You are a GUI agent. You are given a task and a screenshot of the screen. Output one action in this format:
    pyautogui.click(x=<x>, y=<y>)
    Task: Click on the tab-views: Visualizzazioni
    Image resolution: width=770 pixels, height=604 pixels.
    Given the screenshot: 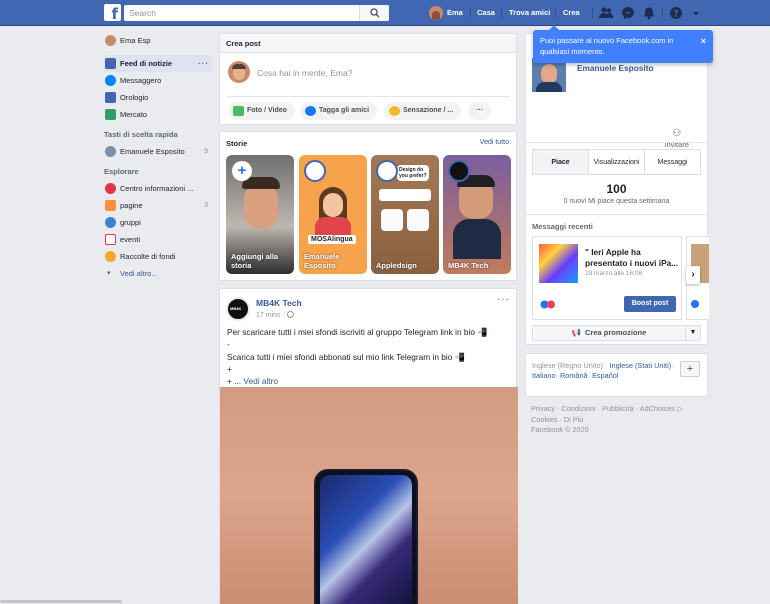 What is the action you would take?
    pyautogui.click(x=617, y=162)
    